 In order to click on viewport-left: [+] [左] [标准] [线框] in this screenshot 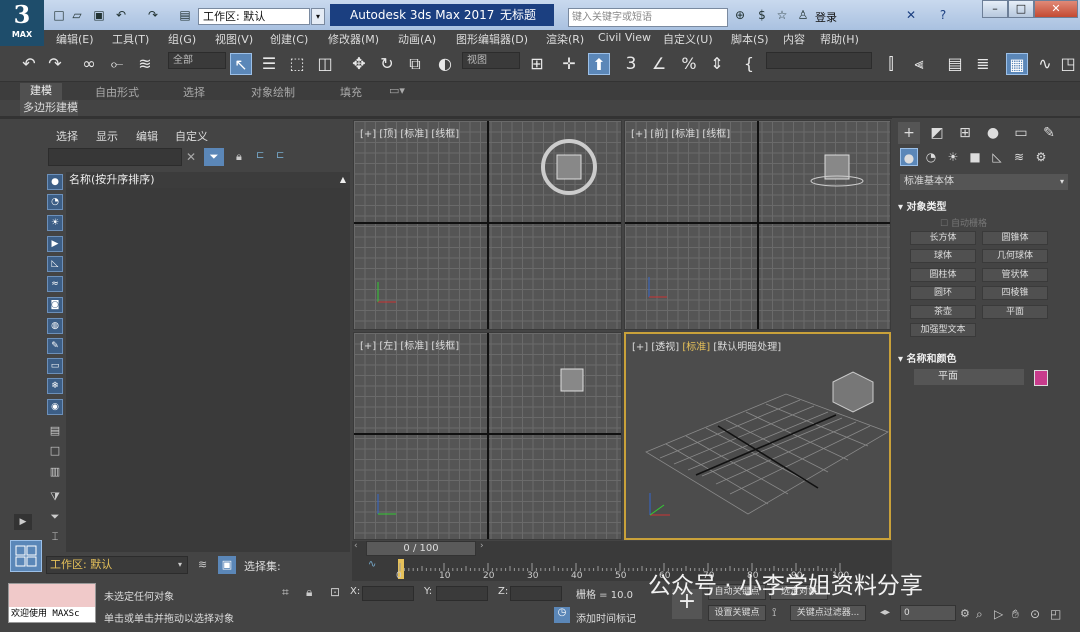, I will do `click(487, 436)`.